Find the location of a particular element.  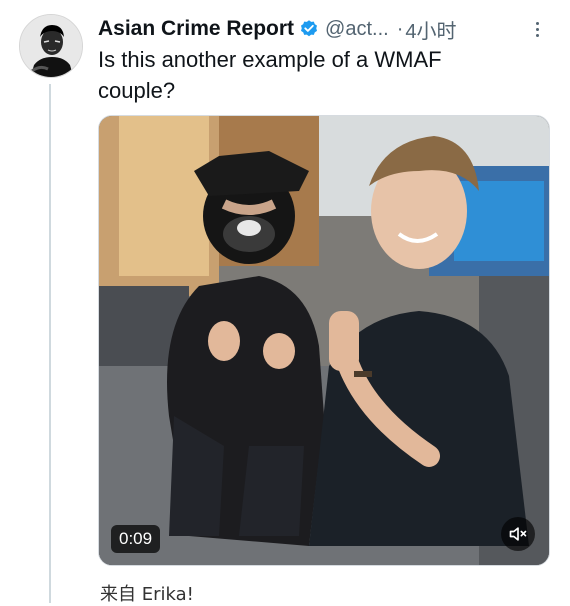

video-duration: 0:09 is located at coordinates (136, 539).